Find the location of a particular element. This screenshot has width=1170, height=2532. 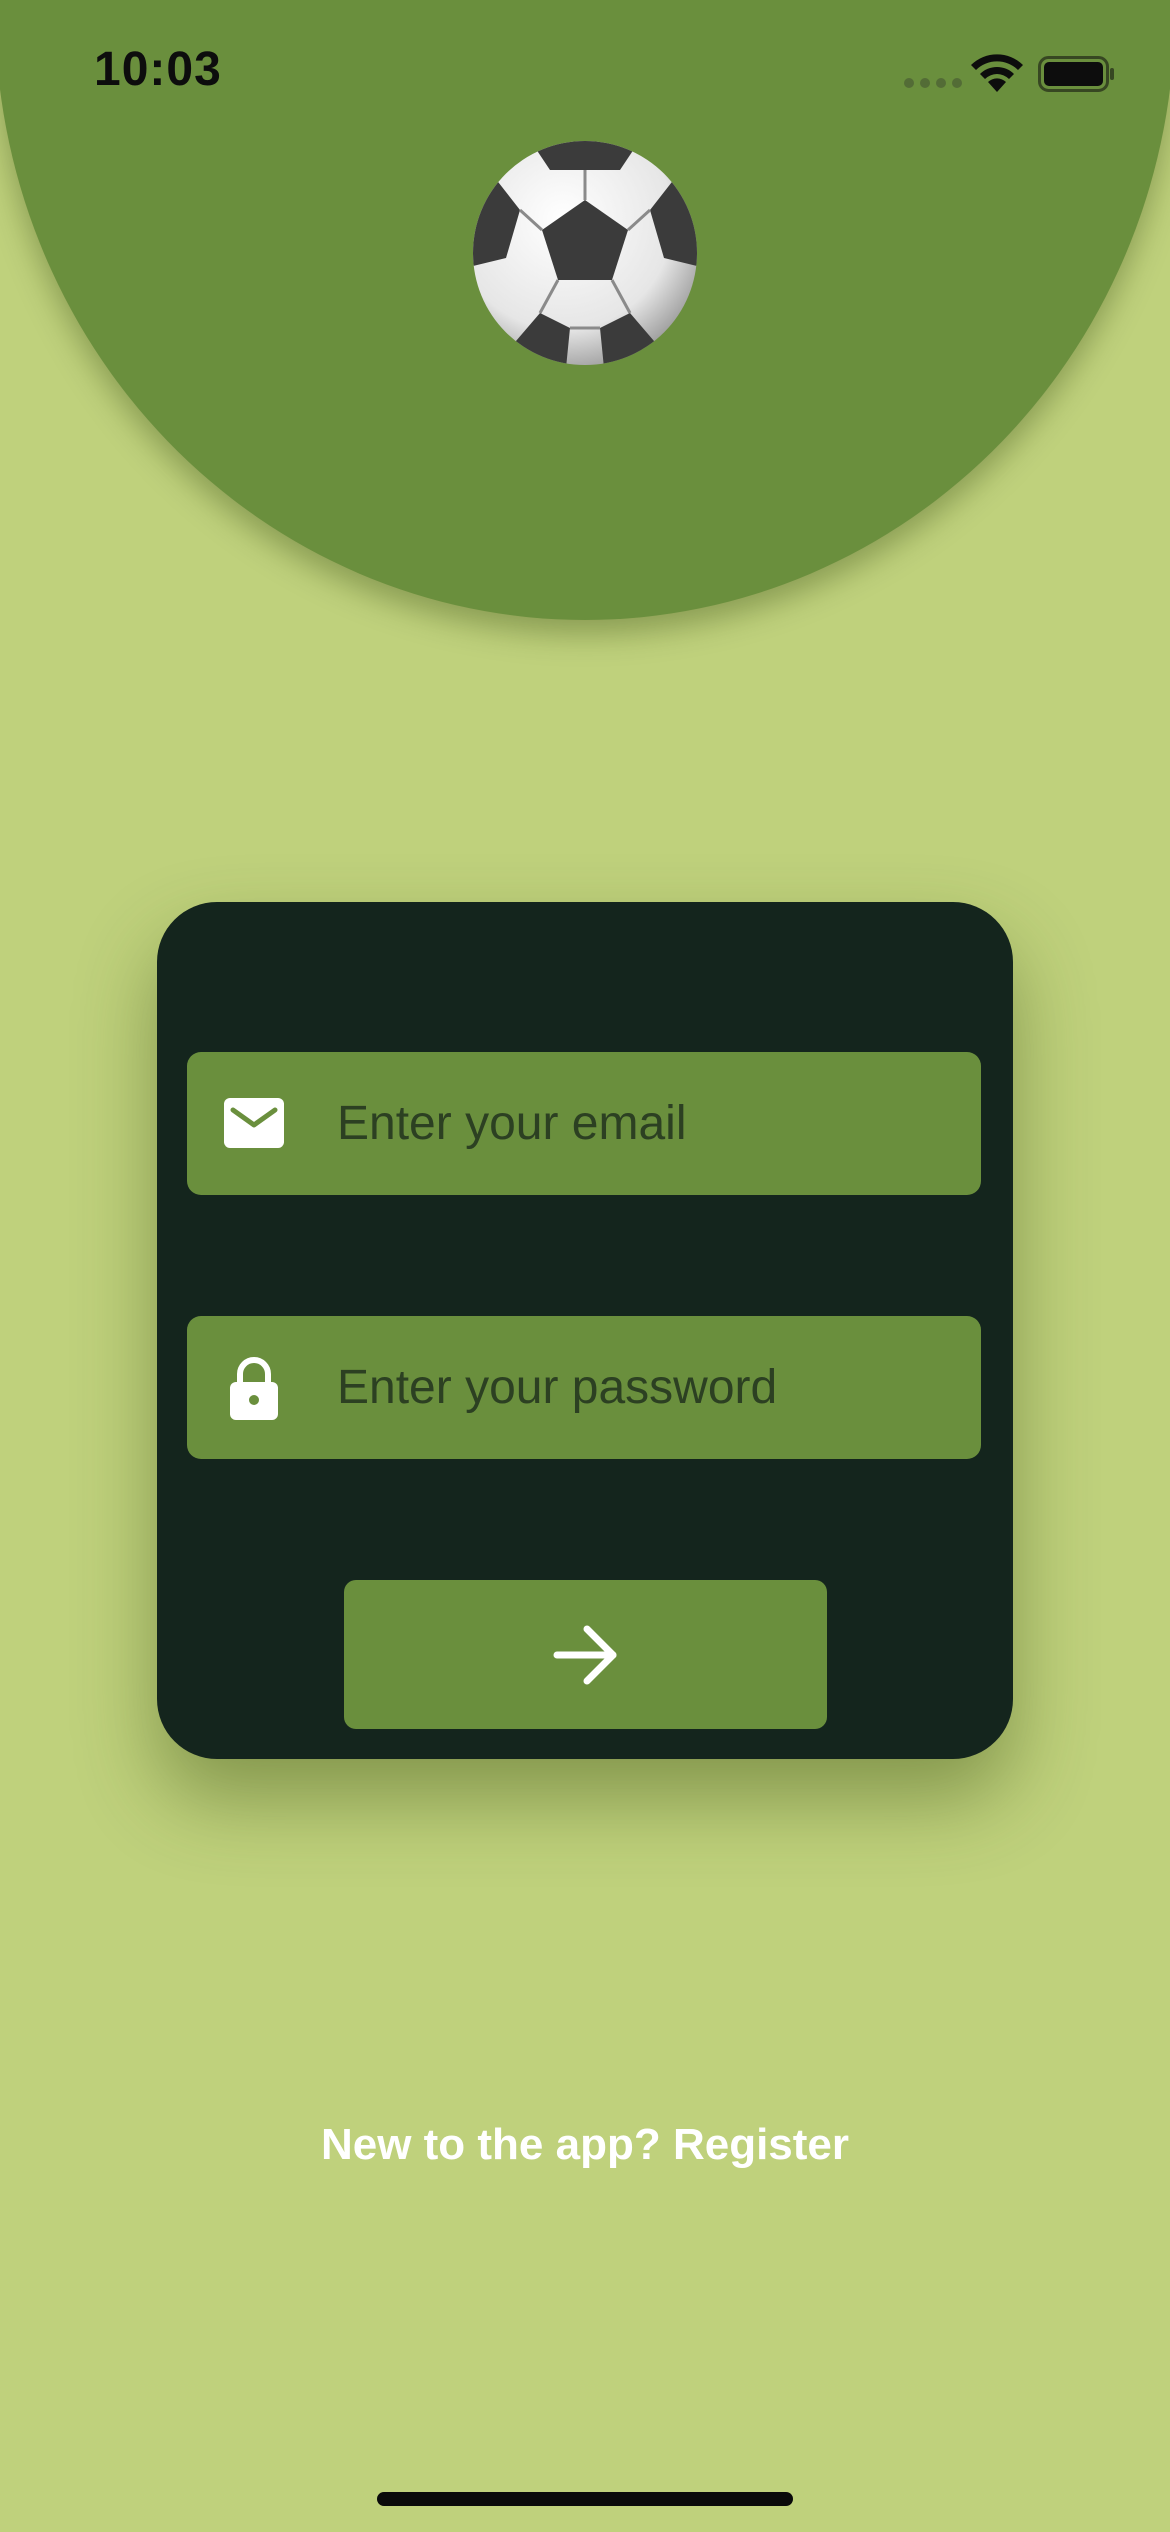

envelope-icon is located at coordinates (254, 1123).